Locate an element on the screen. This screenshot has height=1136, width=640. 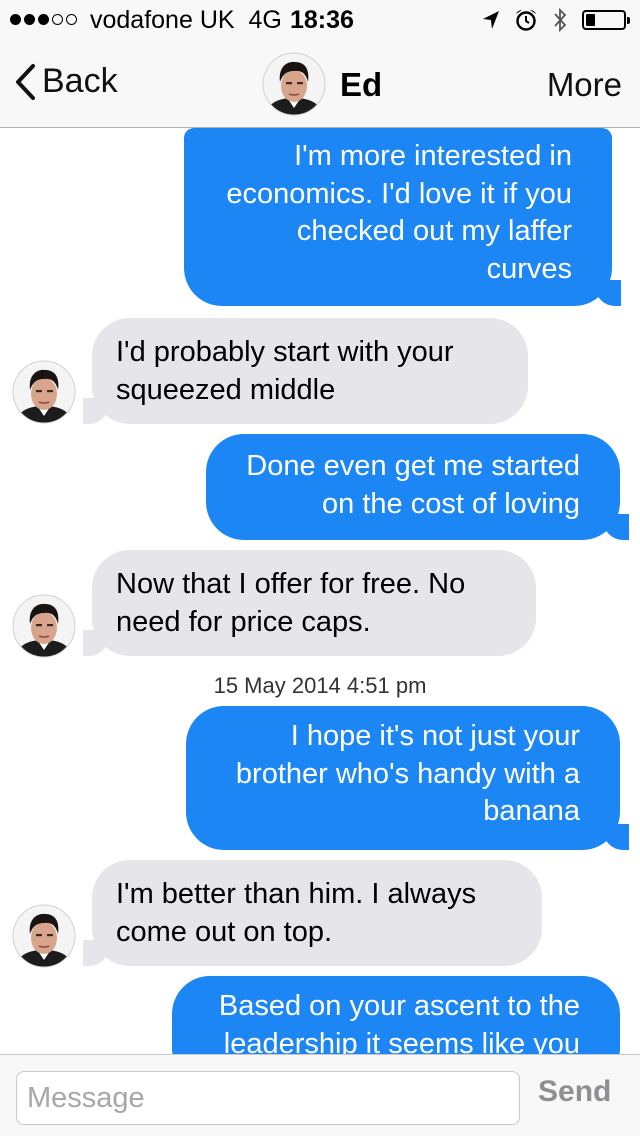
message-line: need for price caps. is located at coordinates (243, 621).